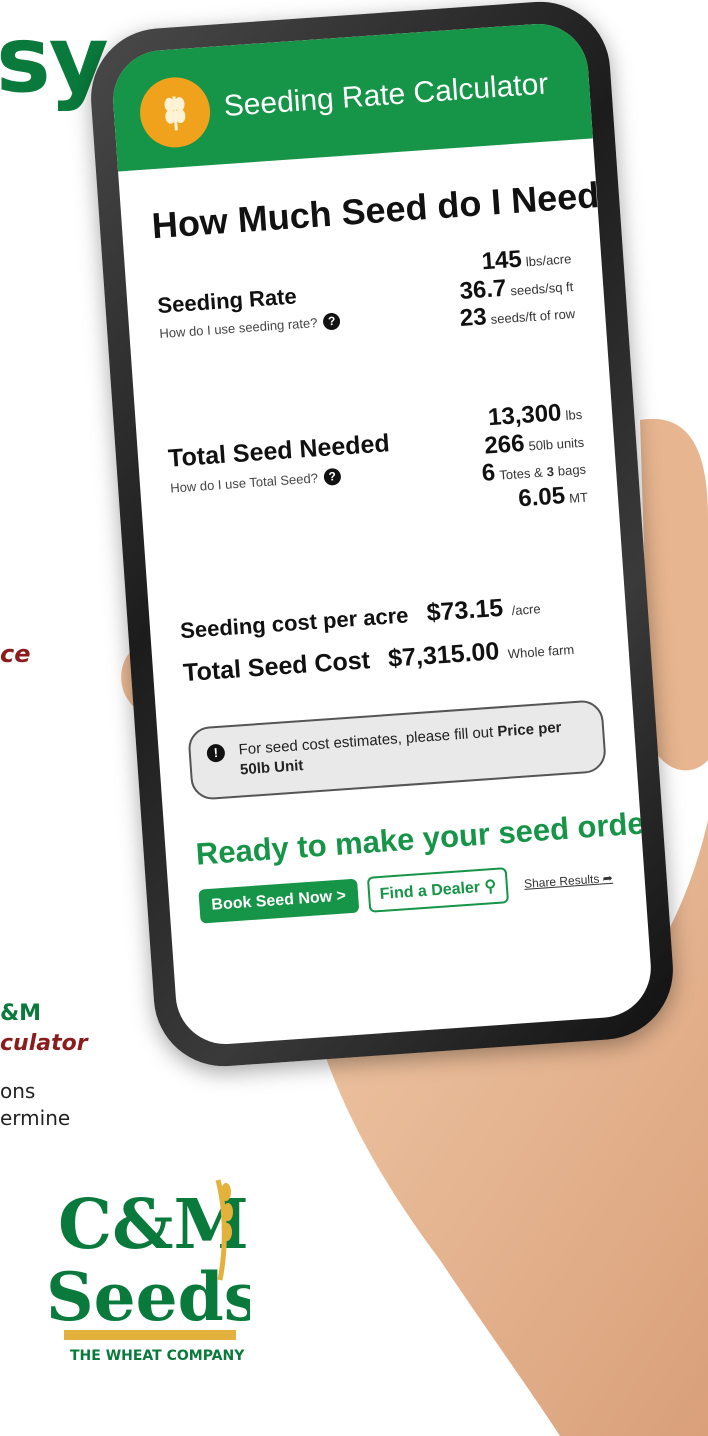 The height and width of the screenshot is (1436, 708). I want to click on find-dealer-button: Find a Dealer ⚲, so click(438, 889).